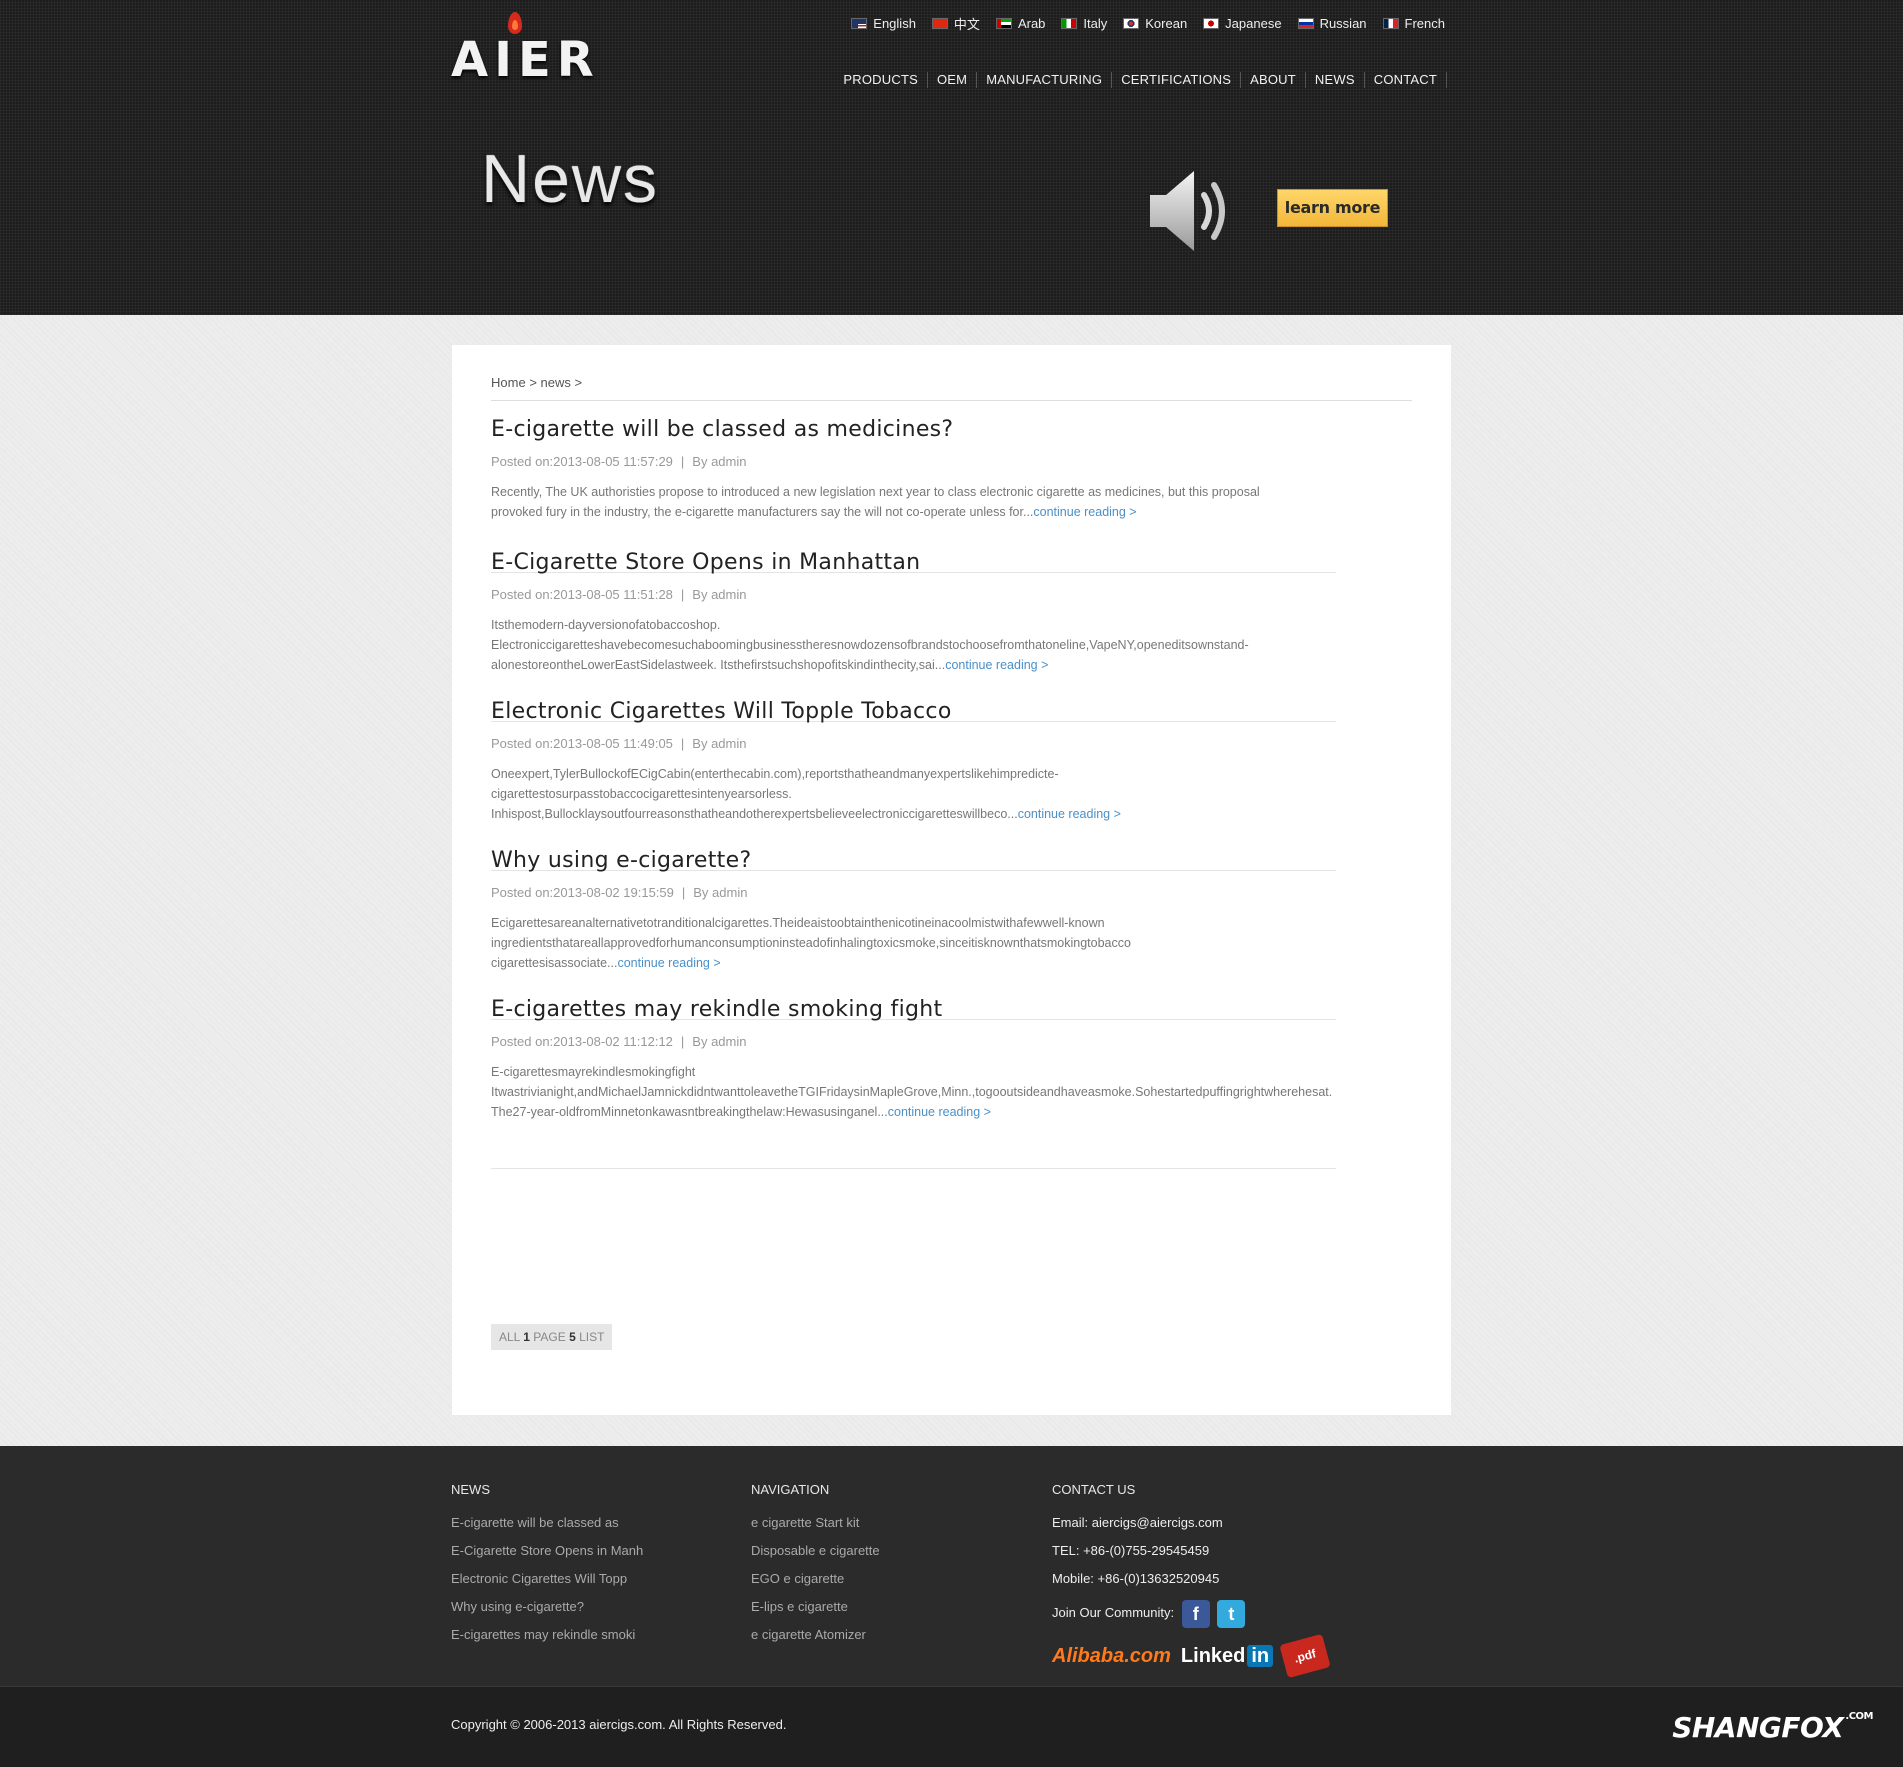  What do you see at coordinates (1772, 1727) in the screenshot?
I see `shangfox-logo: SHANGFOX .COM` at bounding box center [1772, 1727].